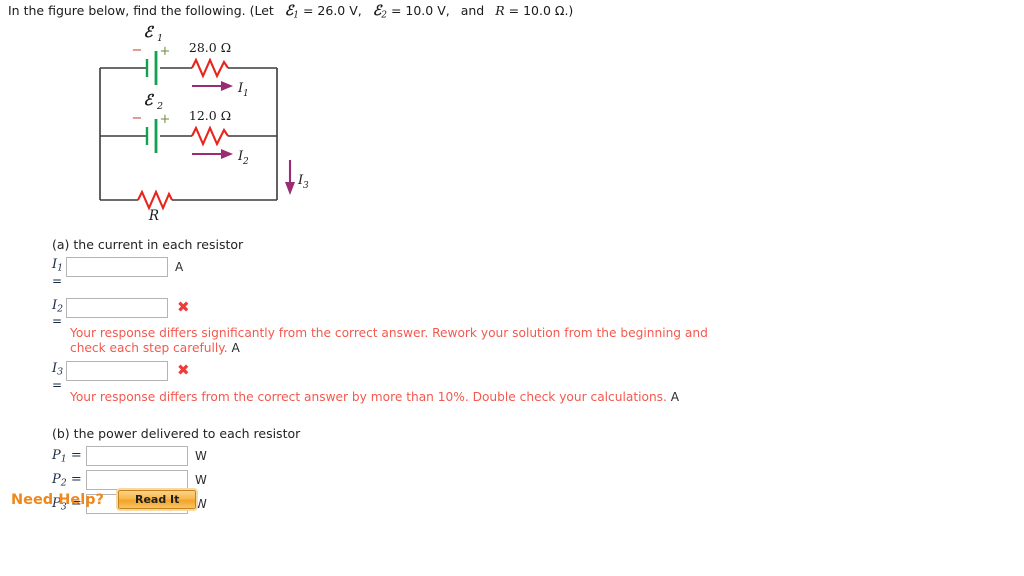  What do you see at coordinates (420, 10) in the screenshot?
I see `emf2-value: = 10.0 V,` at bounding box center [420, 10].